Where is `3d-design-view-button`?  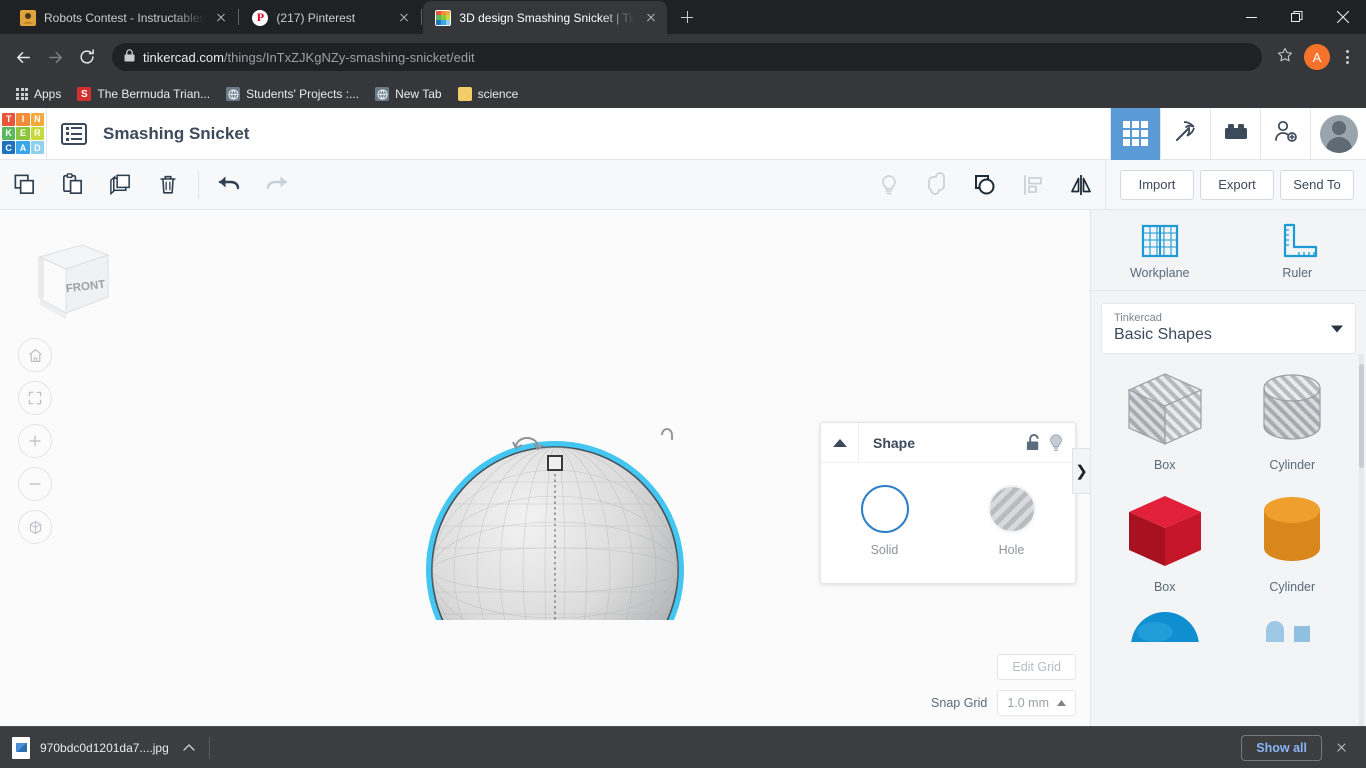
3d-design-view-button is located at coordinates (1135, 134).